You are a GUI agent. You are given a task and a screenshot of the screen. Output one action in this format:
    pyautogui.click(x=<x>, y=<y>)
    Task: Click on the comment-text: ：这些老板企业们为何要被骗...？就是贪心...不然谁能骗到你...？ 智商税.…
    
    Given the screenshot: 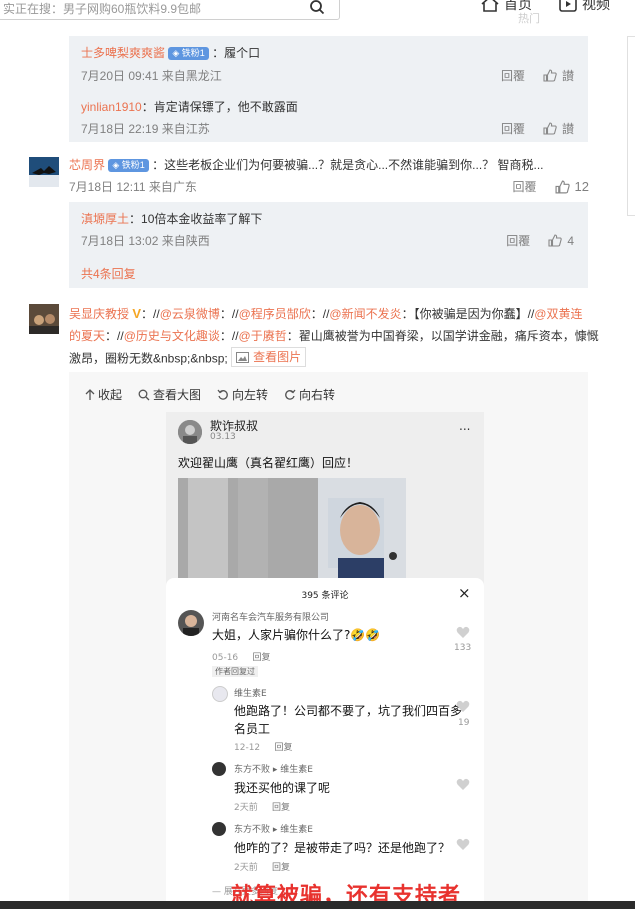 What is the action you would take?
    pyautogui.click(x=348, y=165)
    